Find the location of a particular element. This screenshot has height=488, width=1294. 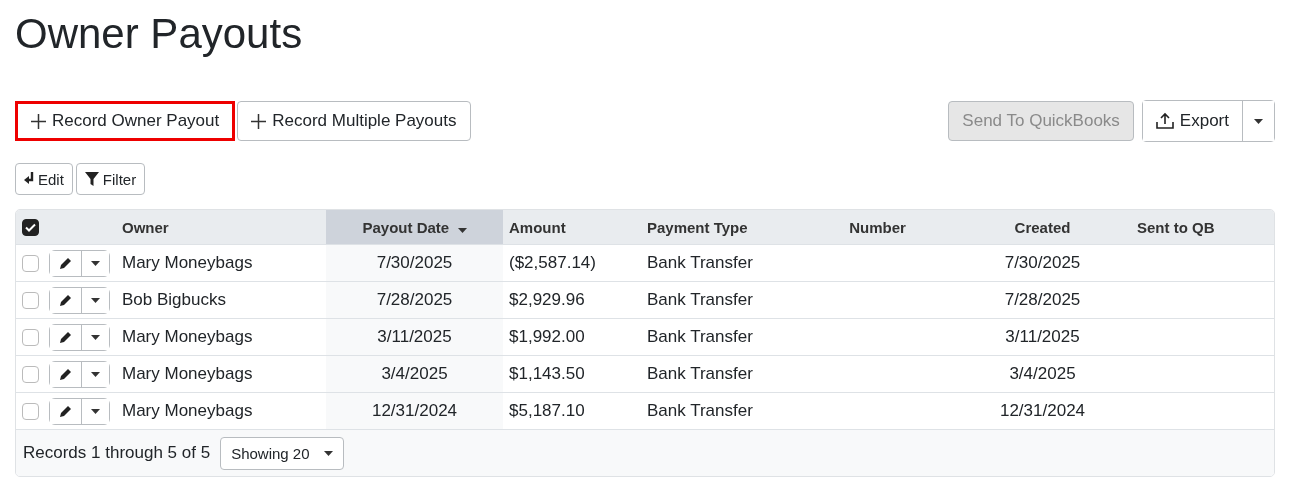

upload-tray-icon is located at coordinates (1164, 121).